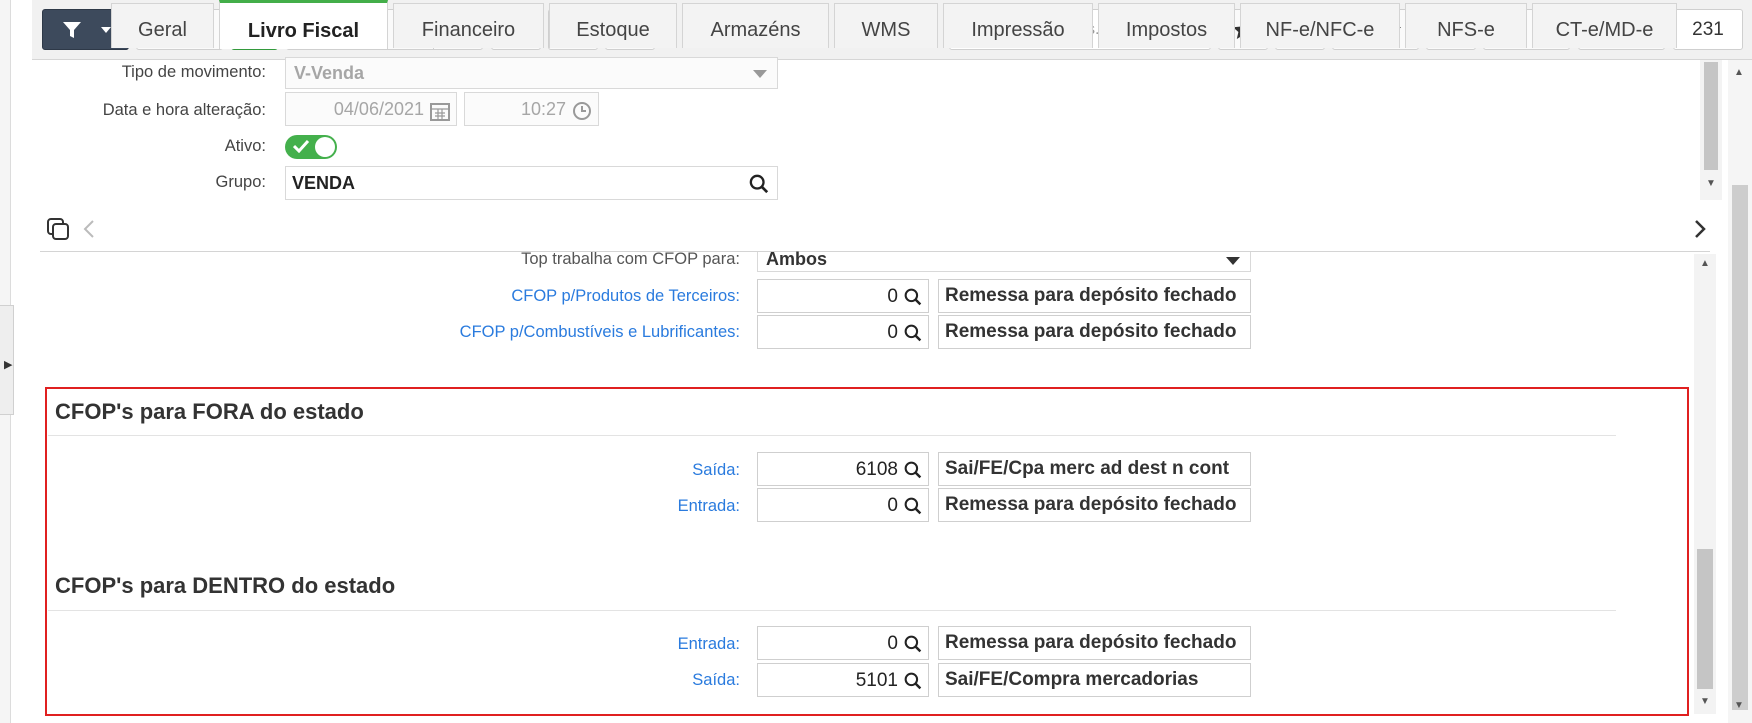 The height and width of the screenshot is (723, 1752). I want to click on tipo-movimento-label: Tipo de movimento:, so click(193, 72).